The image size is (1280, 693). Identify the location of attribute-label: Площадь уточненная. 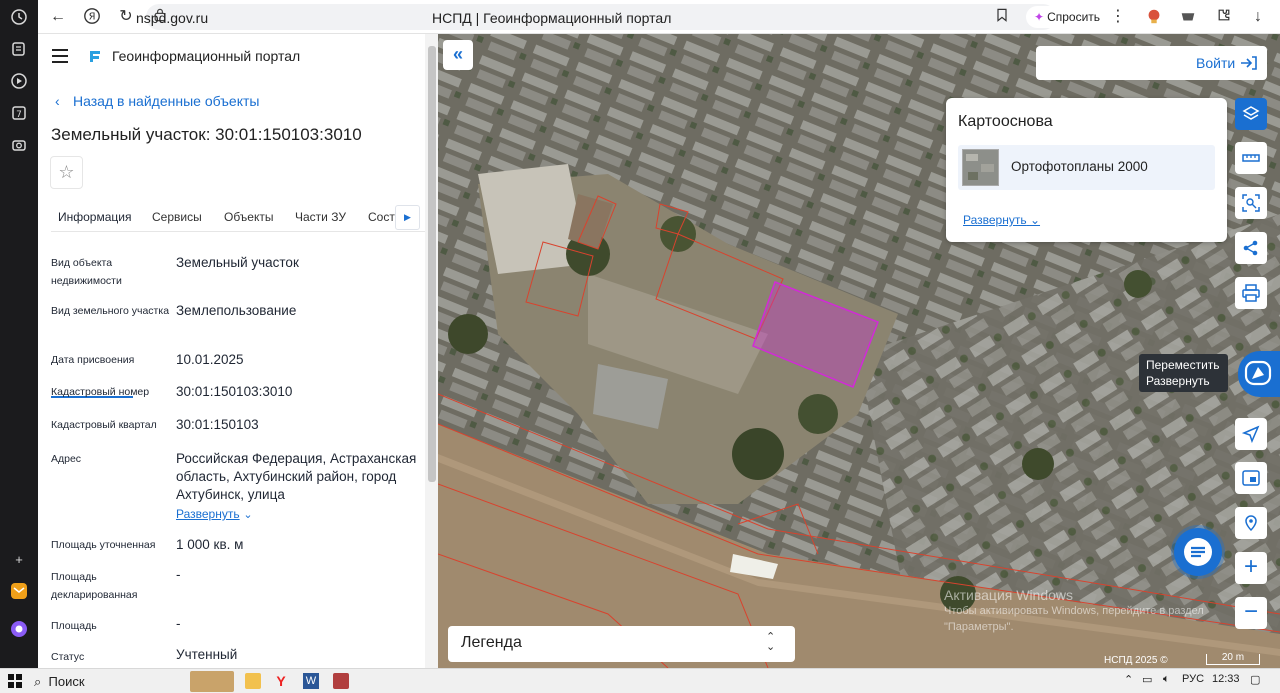
(103, 545).